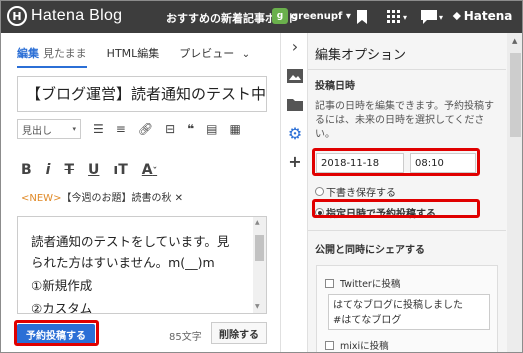 This screenshot has width=523, height=353. I want to click on text-size-icon: ıT, so click(120, 170).